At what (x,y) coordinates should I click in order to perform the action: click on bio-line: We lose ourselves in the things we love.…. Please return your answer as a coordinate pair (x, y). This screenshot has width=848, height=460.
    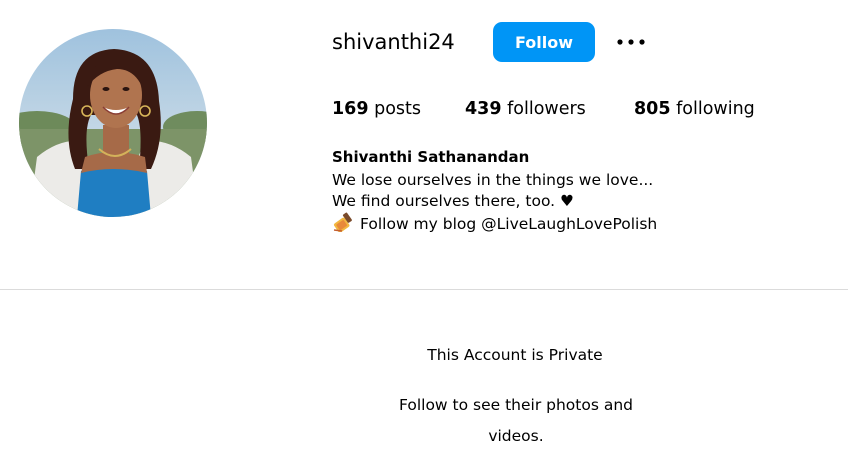
    Looking at the image, I should click on (493, 180).